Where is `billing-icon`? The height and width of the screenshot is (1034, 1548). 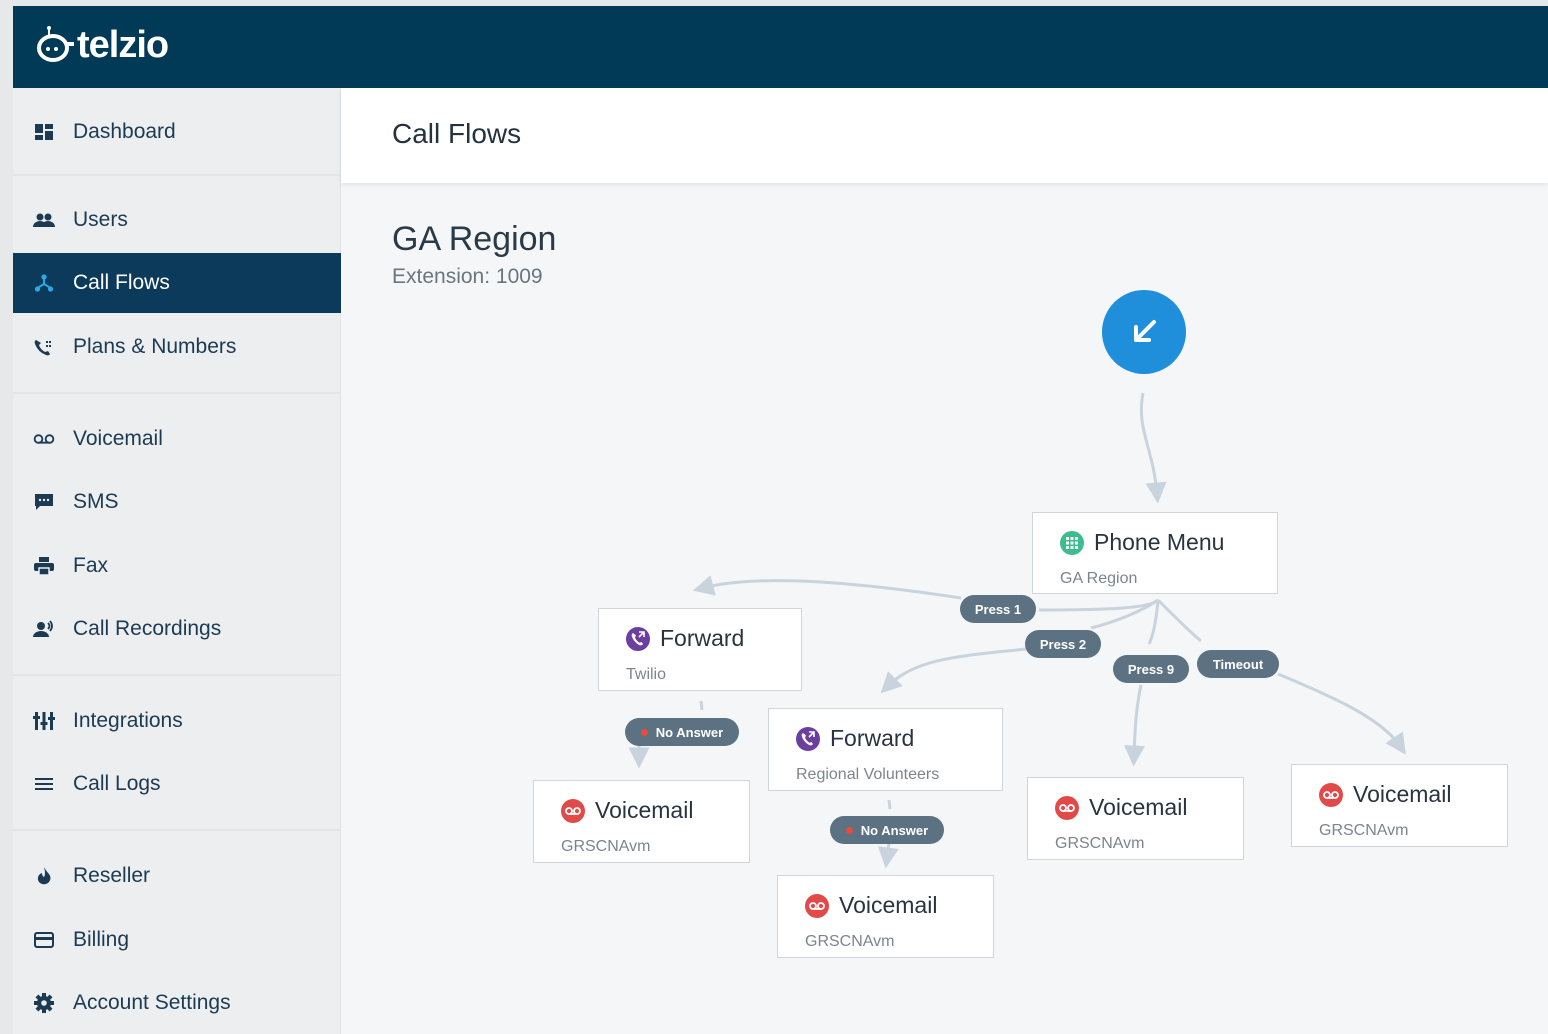
billing-icon is located at coordinates (44, 940).